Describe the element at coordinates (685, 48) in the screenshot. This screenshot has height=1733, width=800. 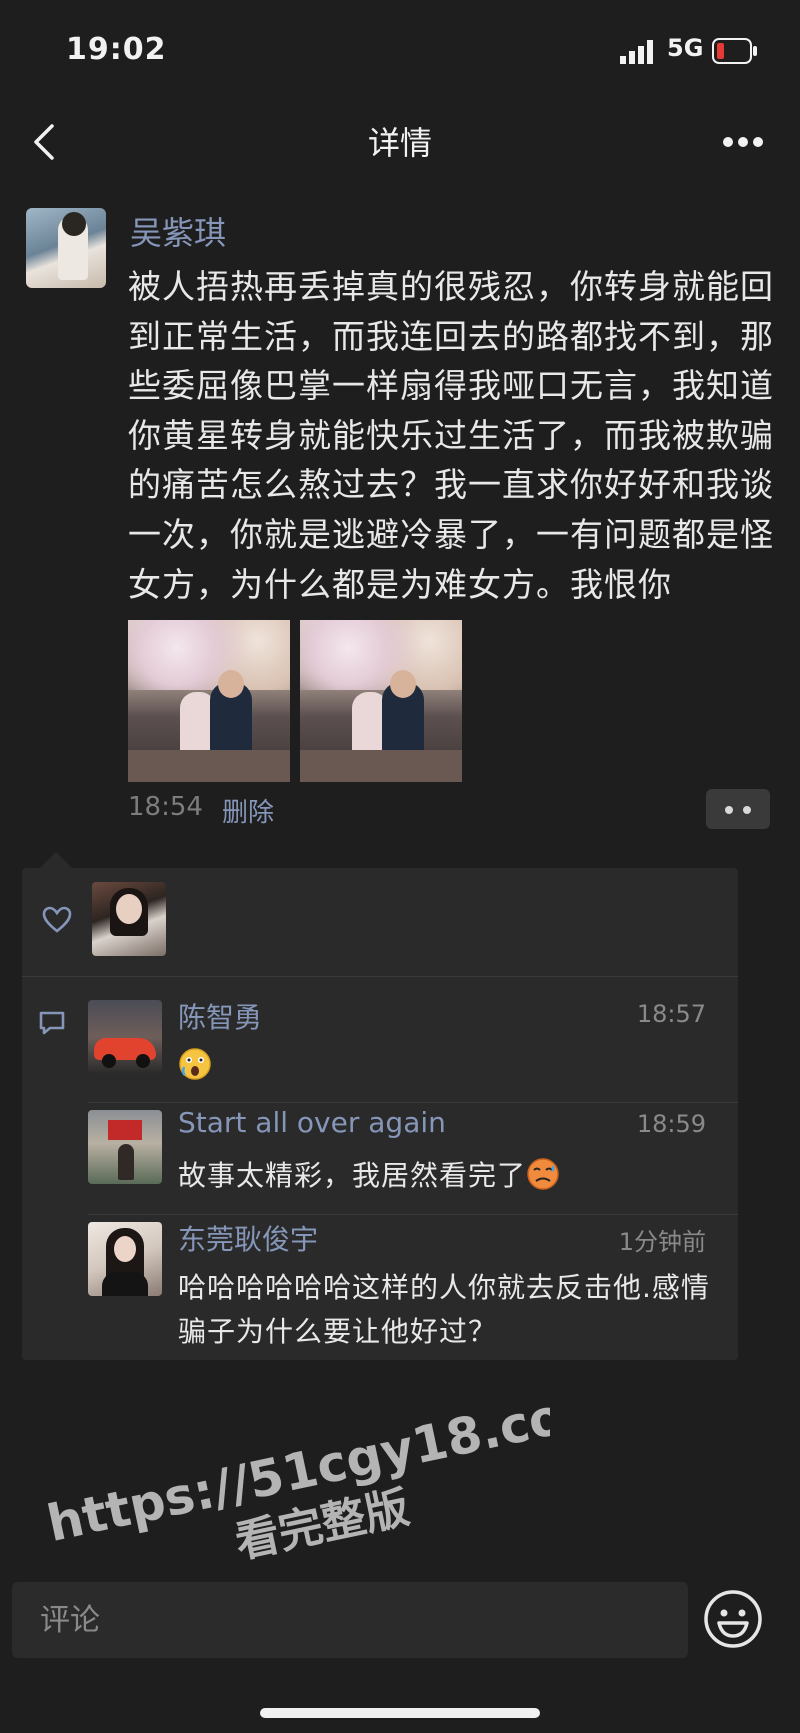
I see `network-type: 5G` at that location.